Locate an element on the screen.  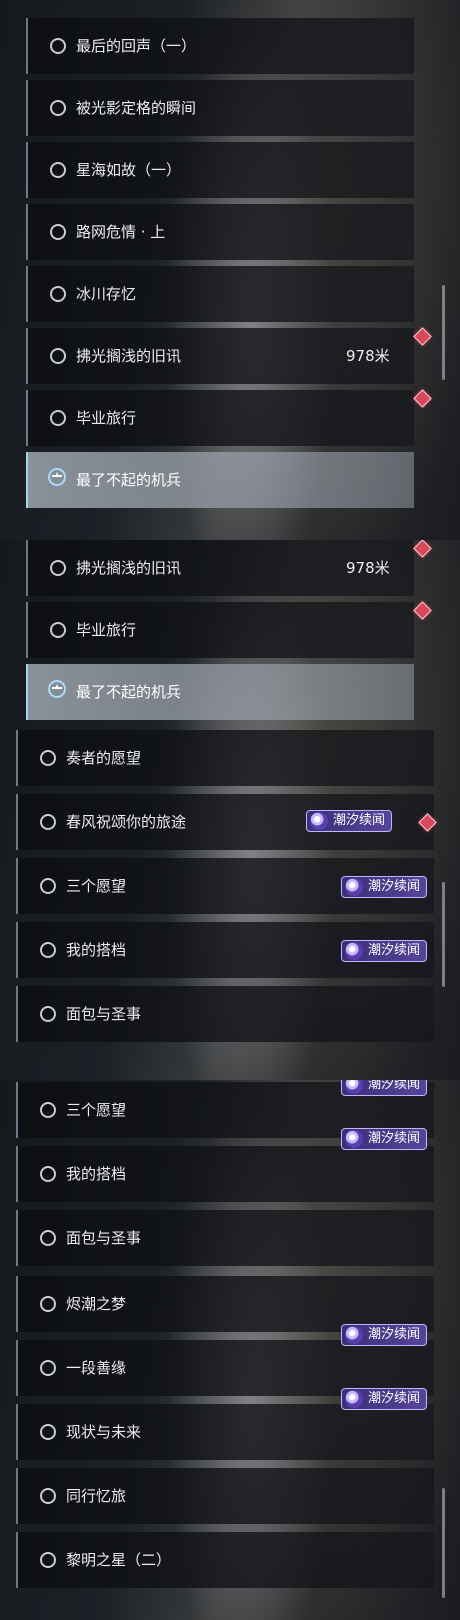
quest-item-label: 奏者的愿望 is located at coordinates (104, 758).